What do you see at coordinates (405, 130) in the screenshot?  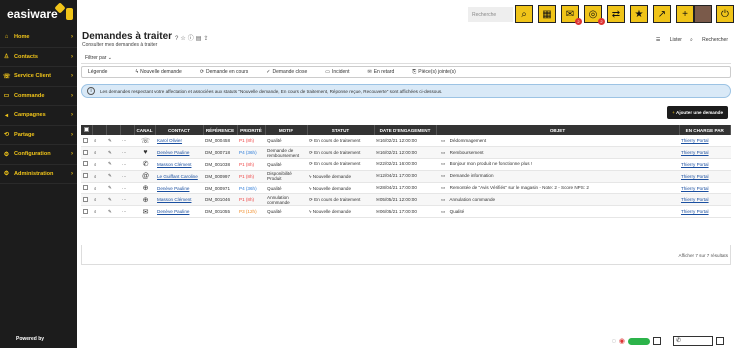 I see `col-date: DATE D'ENGAGEMENT` at bounding box center [405, 130].